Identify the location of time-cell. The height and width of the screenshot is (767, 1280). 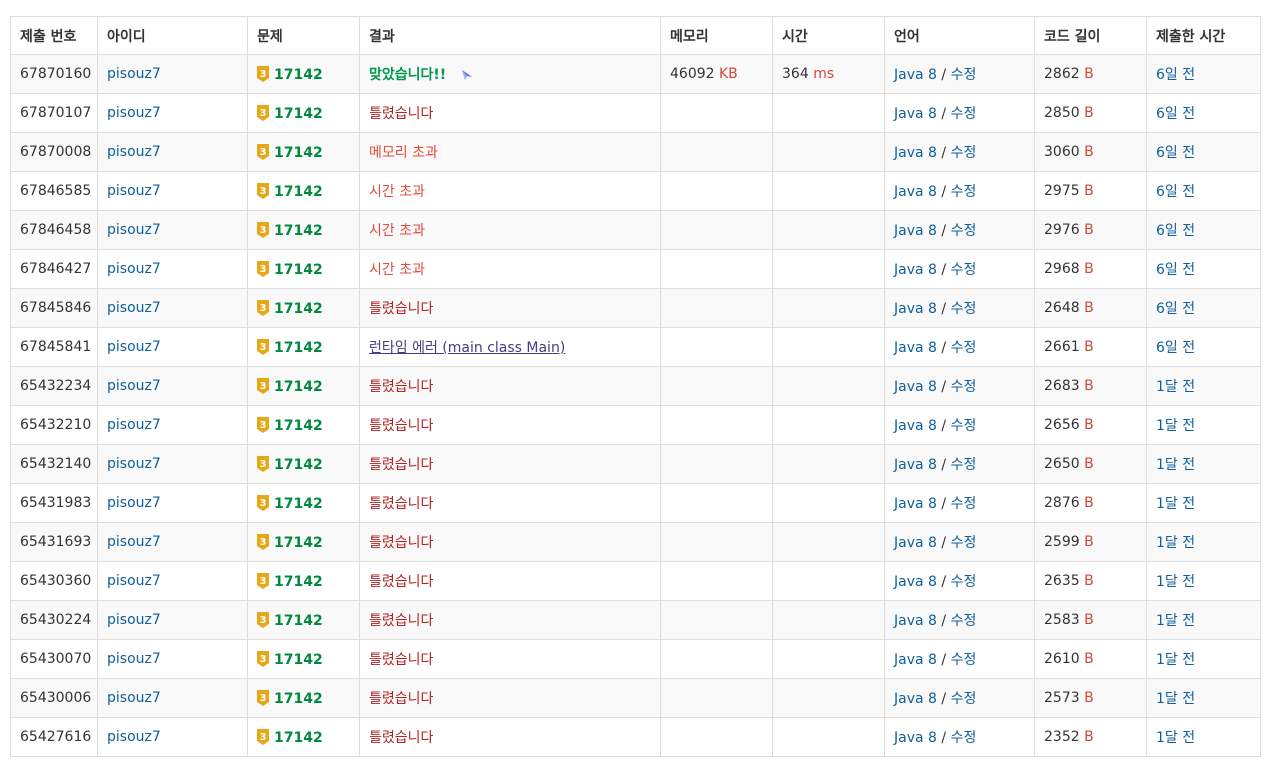
(828, 347).